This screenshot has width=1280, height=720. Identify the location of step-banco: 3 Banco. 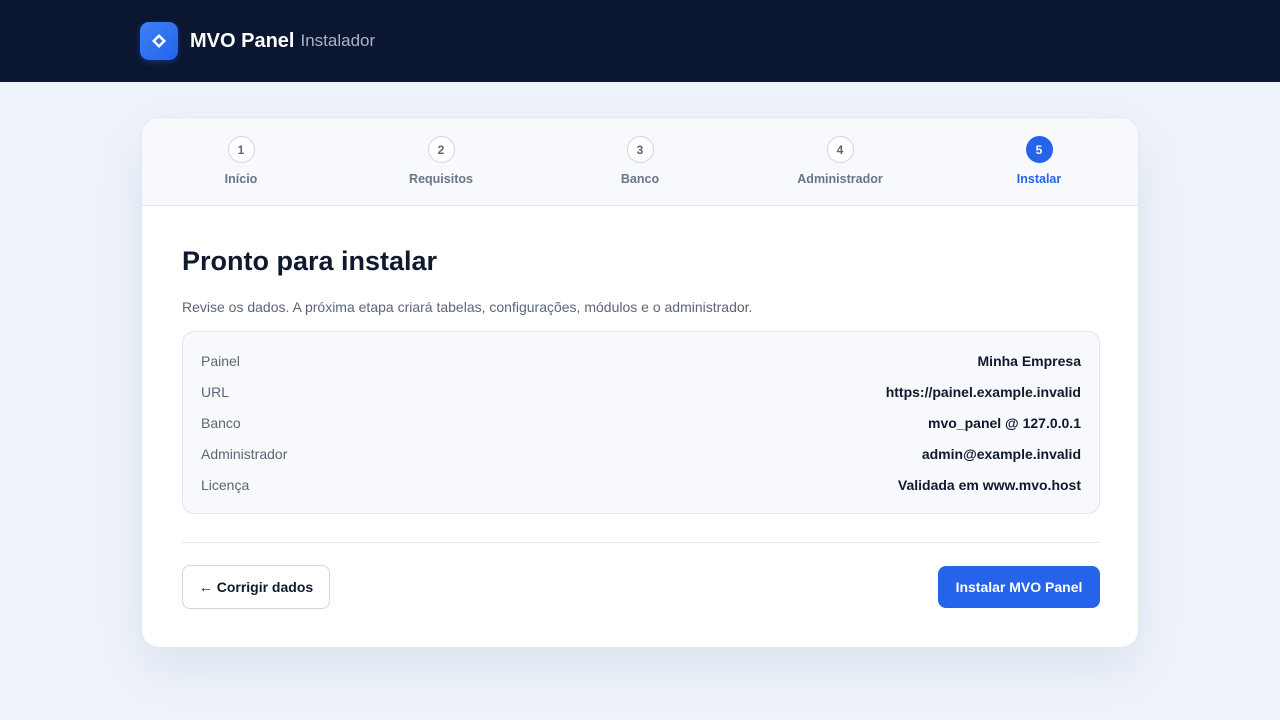
(640, 161).